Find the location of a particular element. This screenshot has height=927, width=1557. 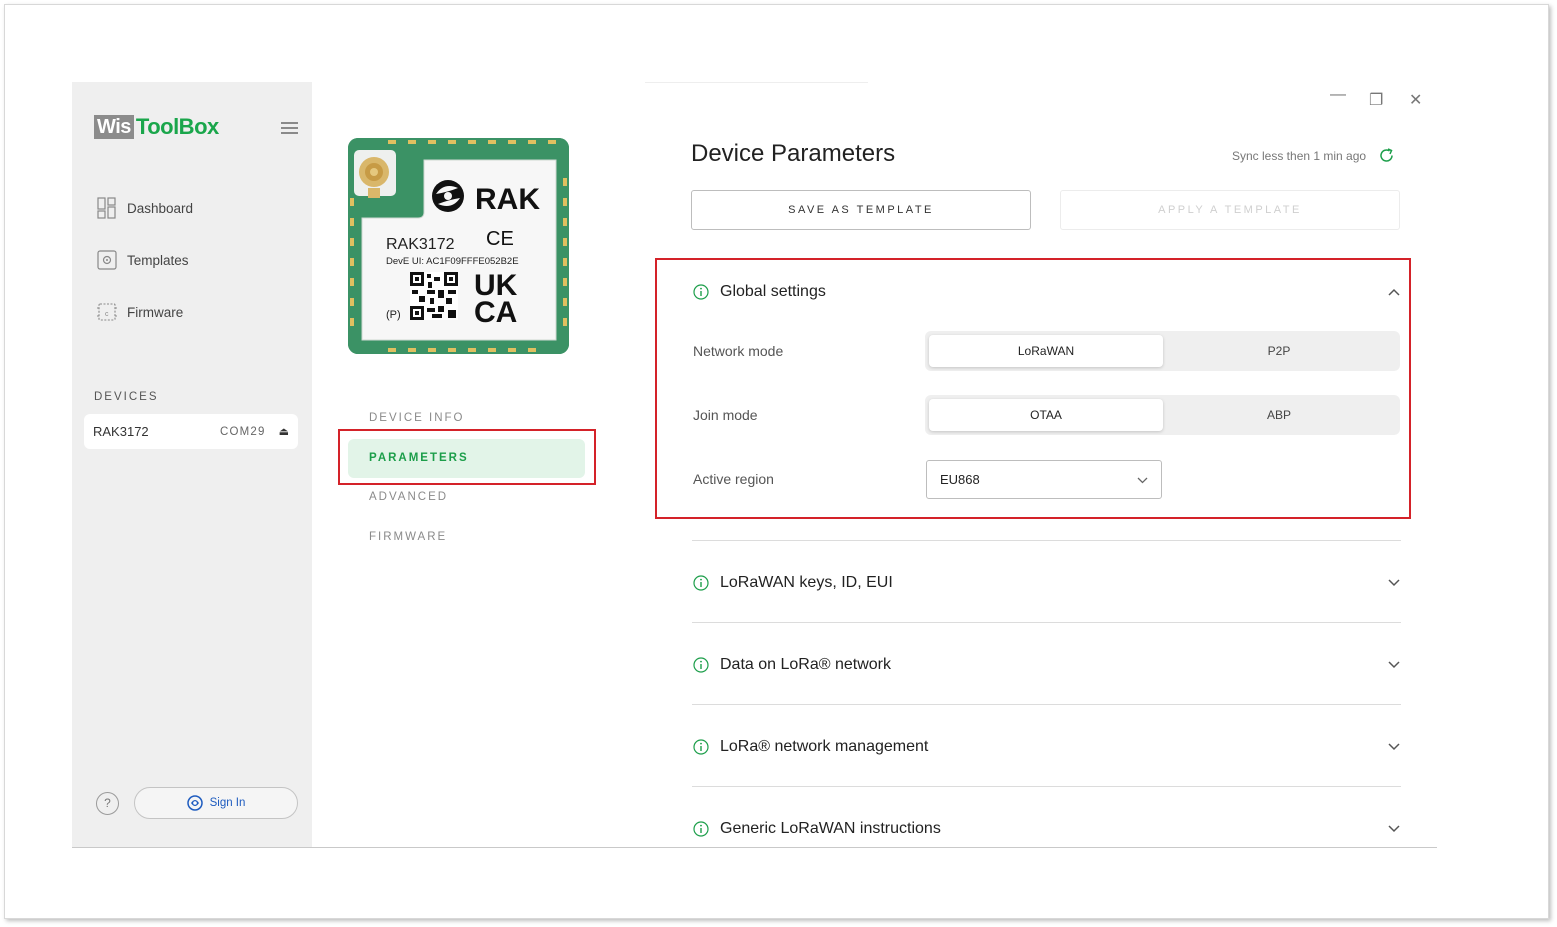

save-as-template-button: SAVE AS TEMPLATE is located at coordinates (861, 210).